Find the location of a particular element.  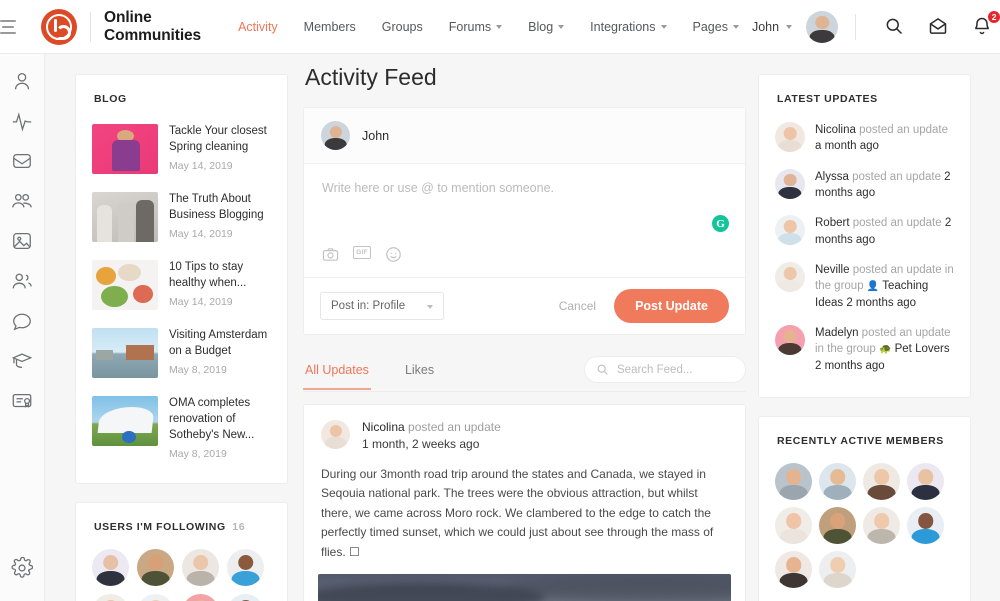

nav-item-blog: Blog is located at coordinates (546, 27).